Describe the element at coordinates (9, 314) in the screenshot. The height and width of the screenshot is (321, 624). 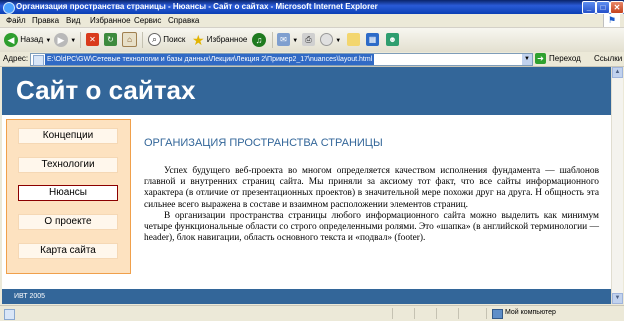
I see `page-done-icon` at that location.